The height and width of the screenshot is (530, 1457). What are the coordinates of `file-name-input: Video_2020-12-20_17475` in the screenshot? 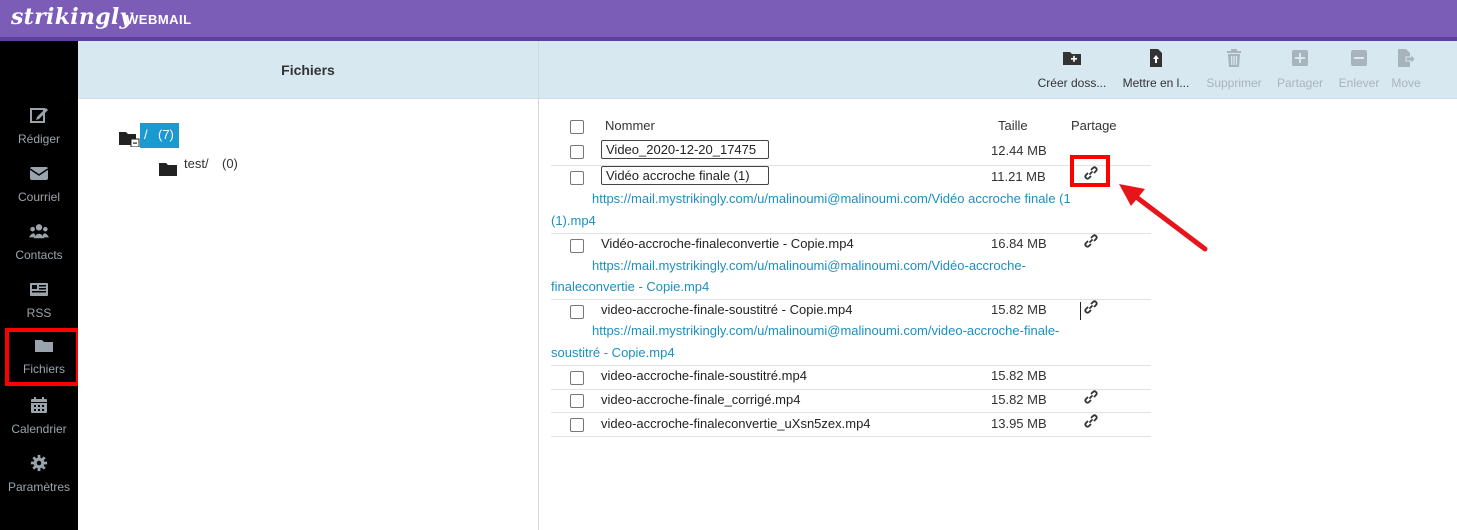 It's located at (685, 149).